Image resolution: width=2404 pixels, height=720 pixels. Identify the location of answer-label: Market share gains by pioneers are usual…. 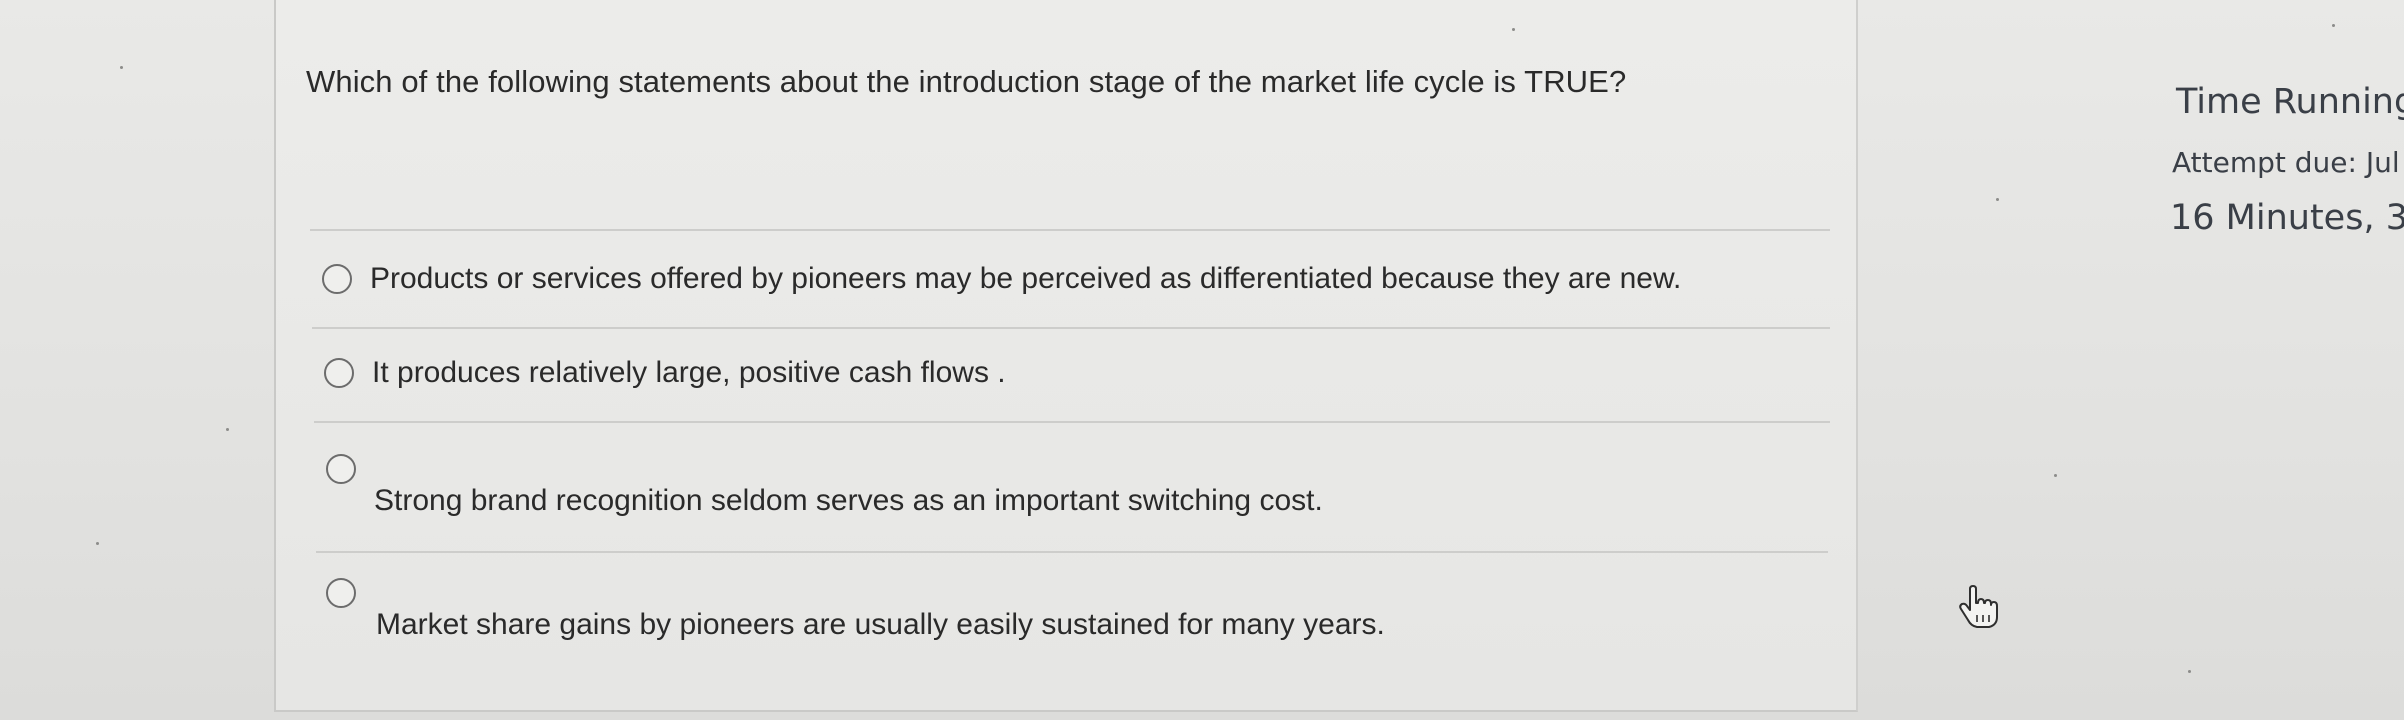
(880, 625).